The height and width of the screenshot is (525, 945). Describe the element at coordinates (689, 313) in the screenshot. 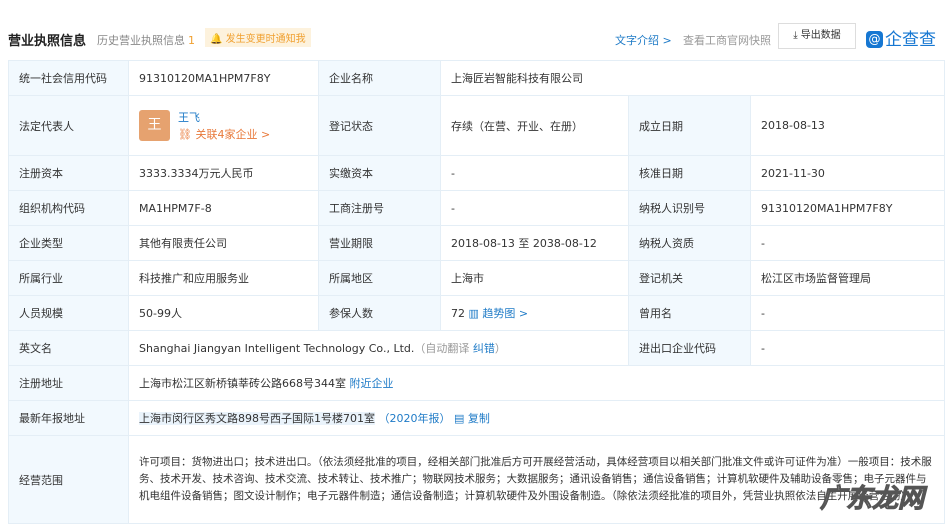

I see `label: 曾用名` at that location.